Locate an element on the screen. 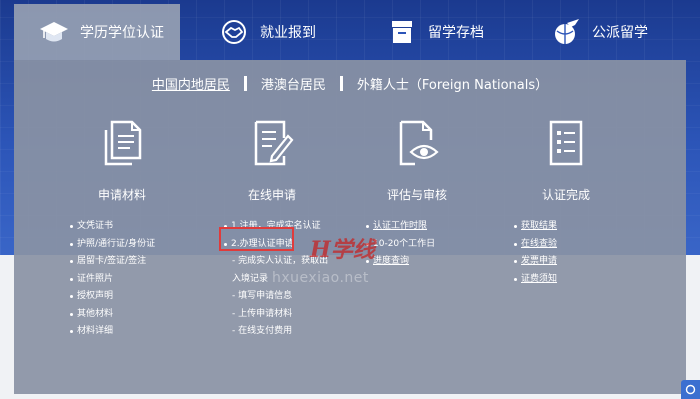 The height and width of the screenshot is (399, 700). tab-employment-report: 就业报到 is located at coordinates (278, 32).